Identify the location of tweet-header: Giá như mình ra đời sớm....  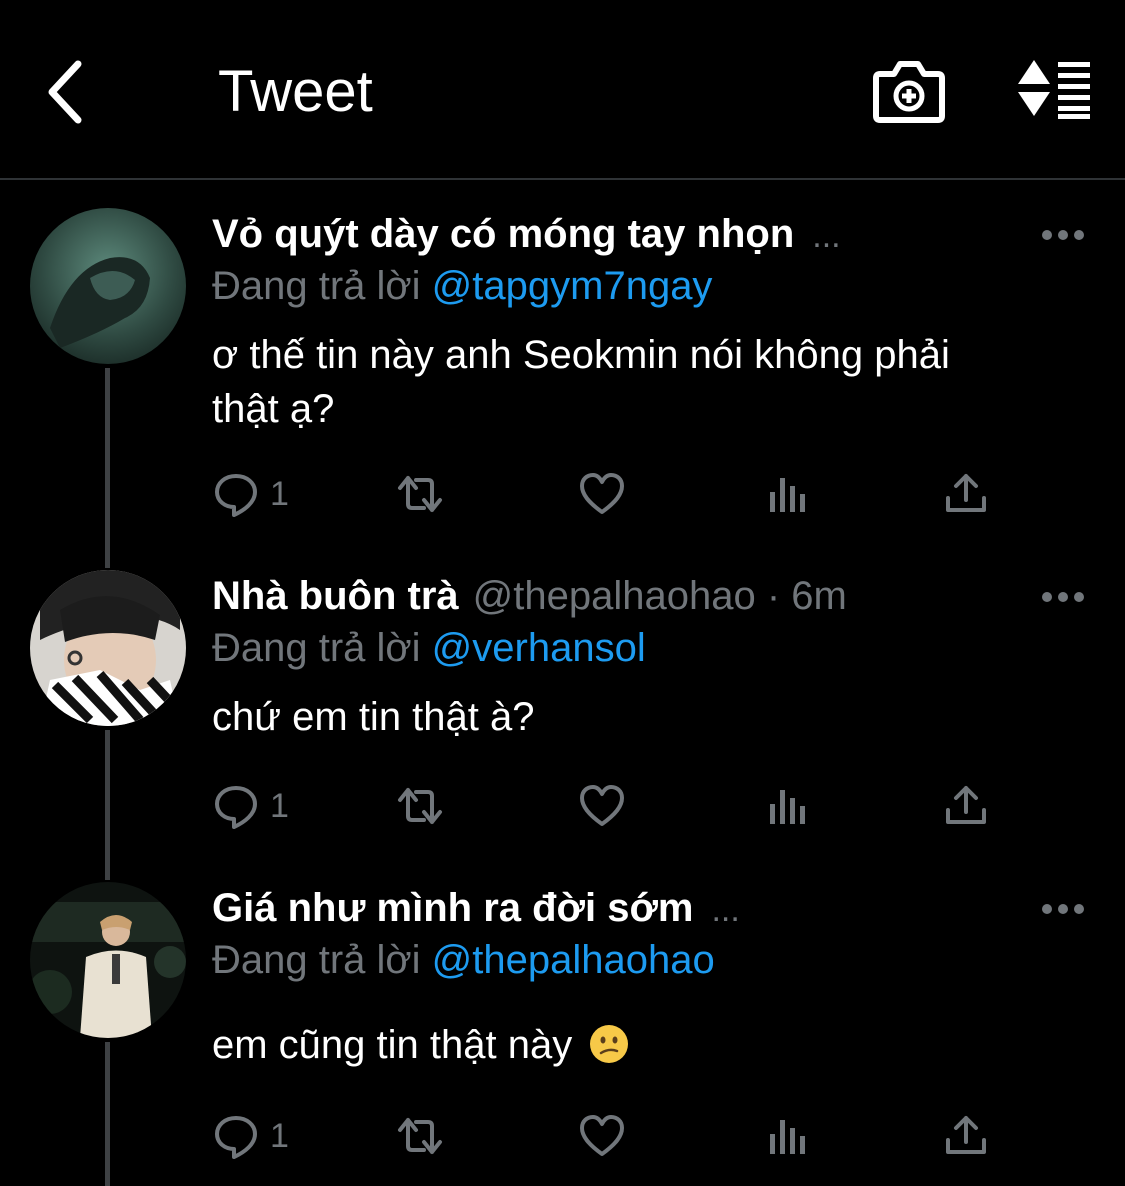
(476, 908).